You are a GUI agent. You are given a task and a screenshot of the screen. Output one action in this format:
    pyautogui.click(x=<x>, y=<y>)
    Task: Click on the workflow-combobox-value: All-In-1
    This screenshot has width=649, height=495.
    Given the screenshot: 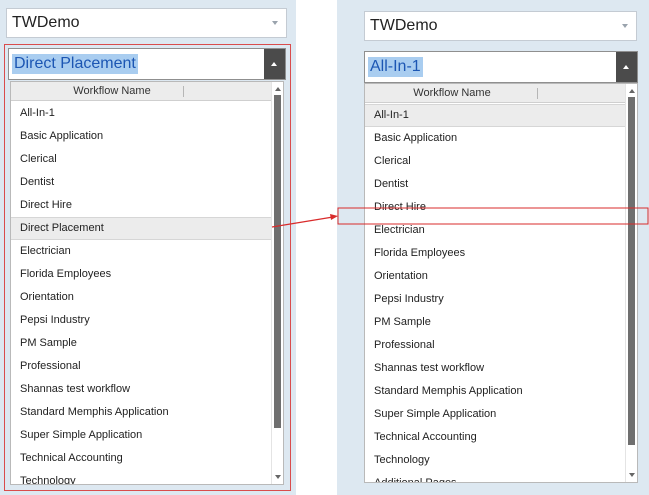 What is the action you would take?
    pyautogui.click(x=395, y=67)
    